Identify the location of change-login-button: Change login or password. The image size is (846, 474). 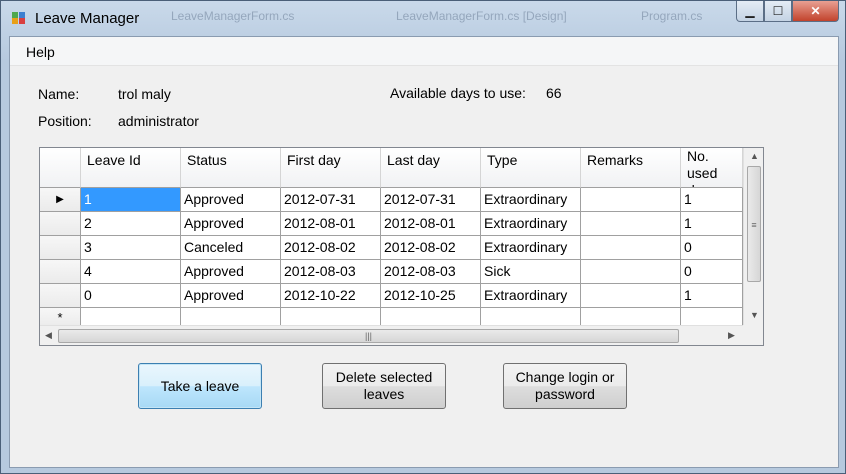
(565, 386).